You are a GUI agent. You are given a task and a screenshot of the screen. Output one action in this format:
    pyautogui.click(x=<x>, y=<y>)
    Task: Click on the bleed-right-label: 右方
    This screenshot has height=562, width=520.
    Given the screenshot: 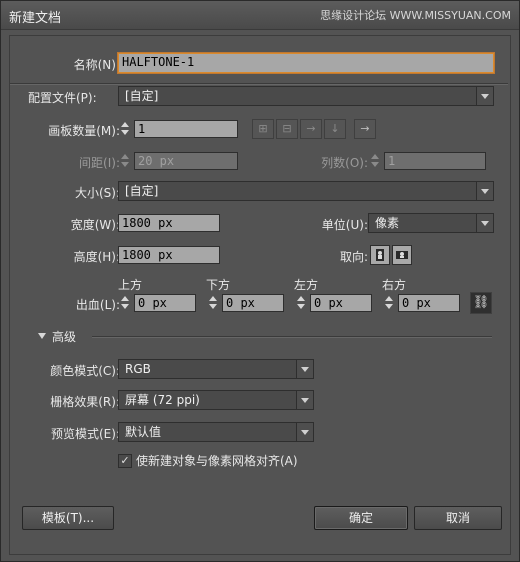 What is the action you would take?
    pyautogui.click(x=394, y=285)
    